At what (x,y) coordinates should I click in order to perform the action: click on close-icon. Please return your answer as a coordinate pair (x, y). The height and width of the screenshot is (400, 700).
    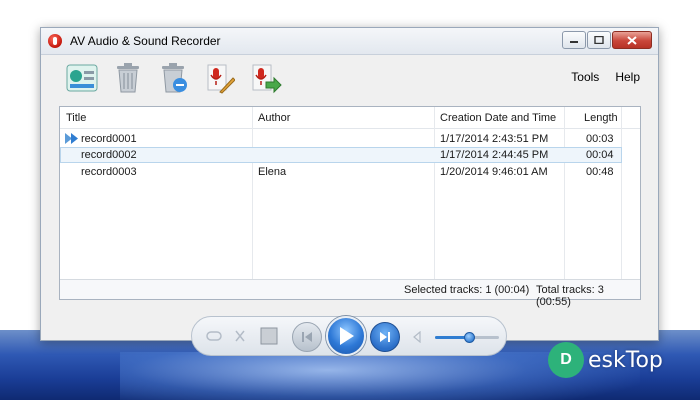
    Looking at the image, I should click on (632, 40).